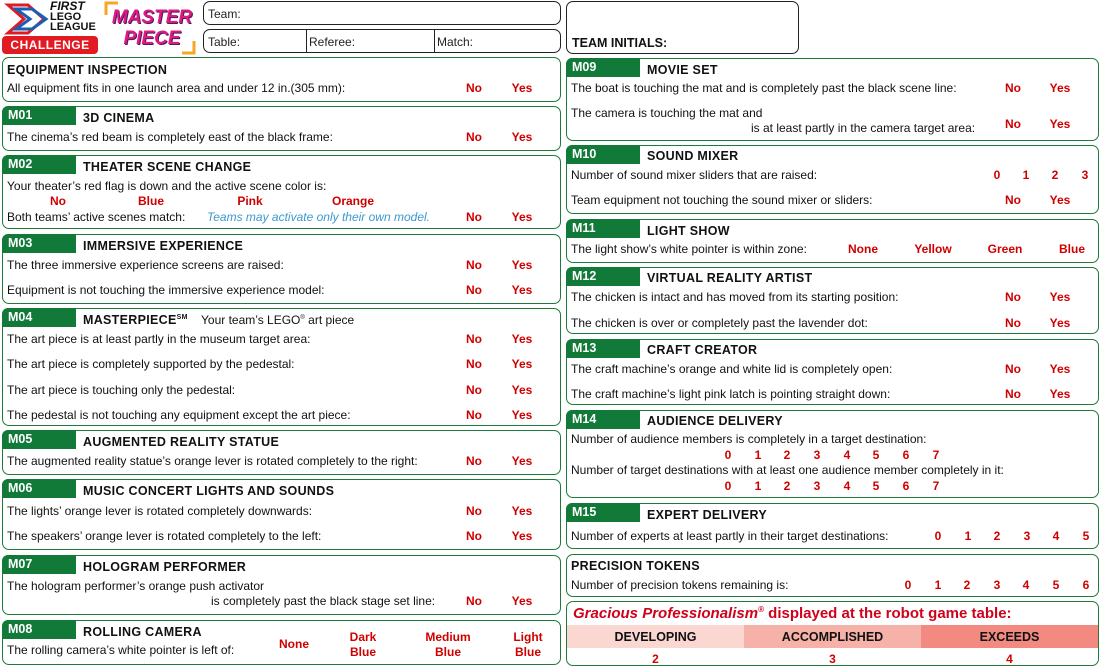 Image resolution: width=1099 pixels, height=667 pixels. I want to click on precision-num-0: 0, so click(908, 585).